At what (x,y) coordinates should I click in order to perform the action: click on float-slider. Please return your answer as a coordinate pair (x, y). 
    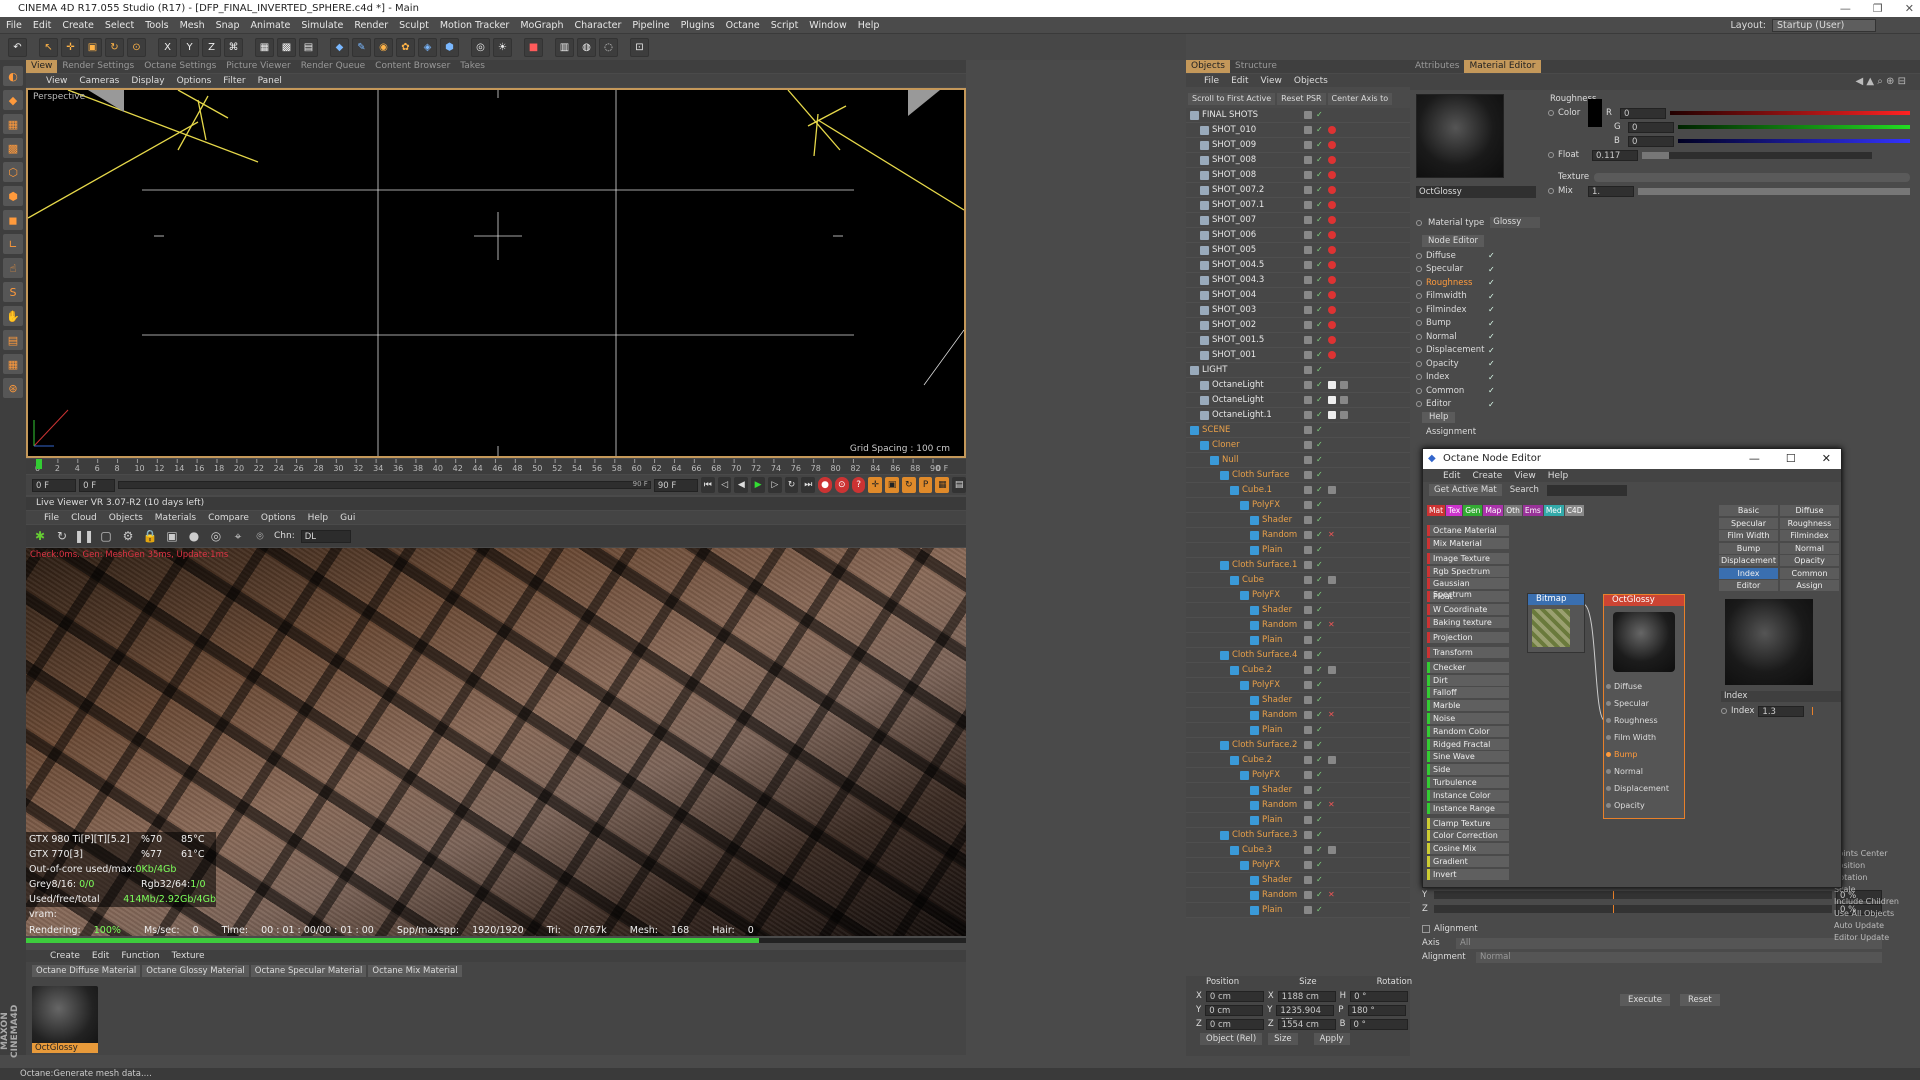
    Looking at the image, I should click on (1757, 155).